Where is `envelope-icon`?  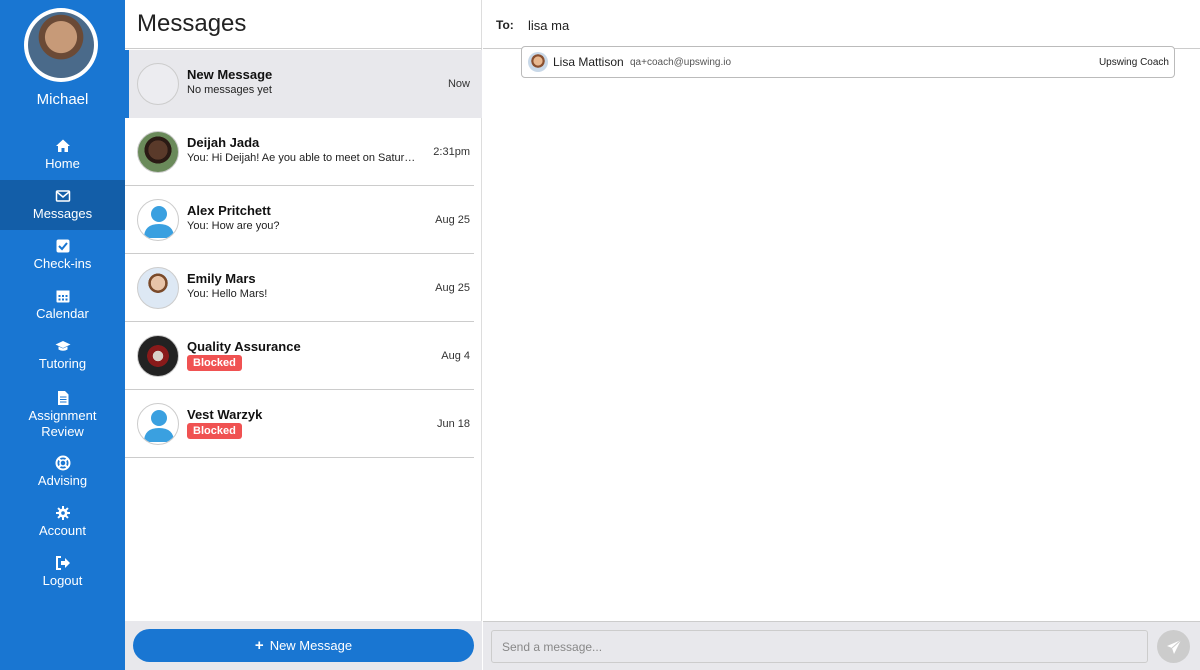
envelope-icon is located at coordinates (62, 196).